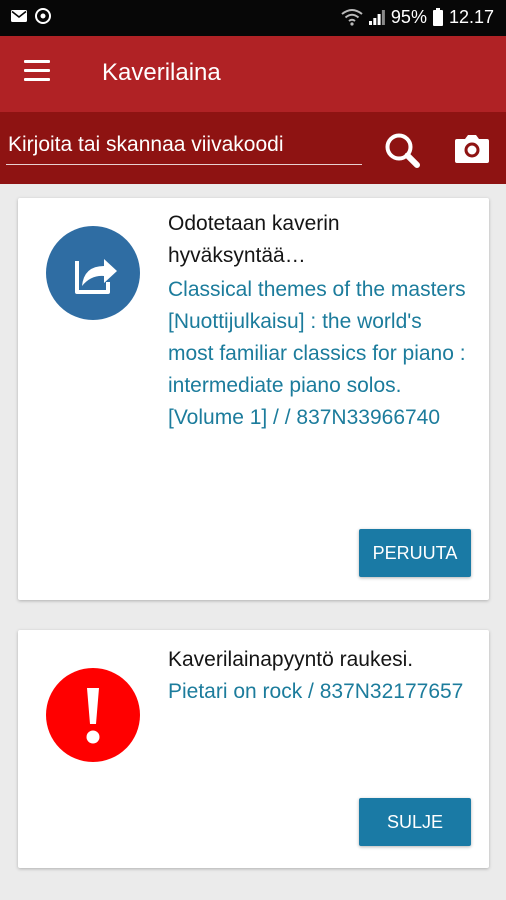 This screenshot has width=506, height=900. I want to click on card-status-text: Kaverilainapyyntö raukesi., so click(291, 659).